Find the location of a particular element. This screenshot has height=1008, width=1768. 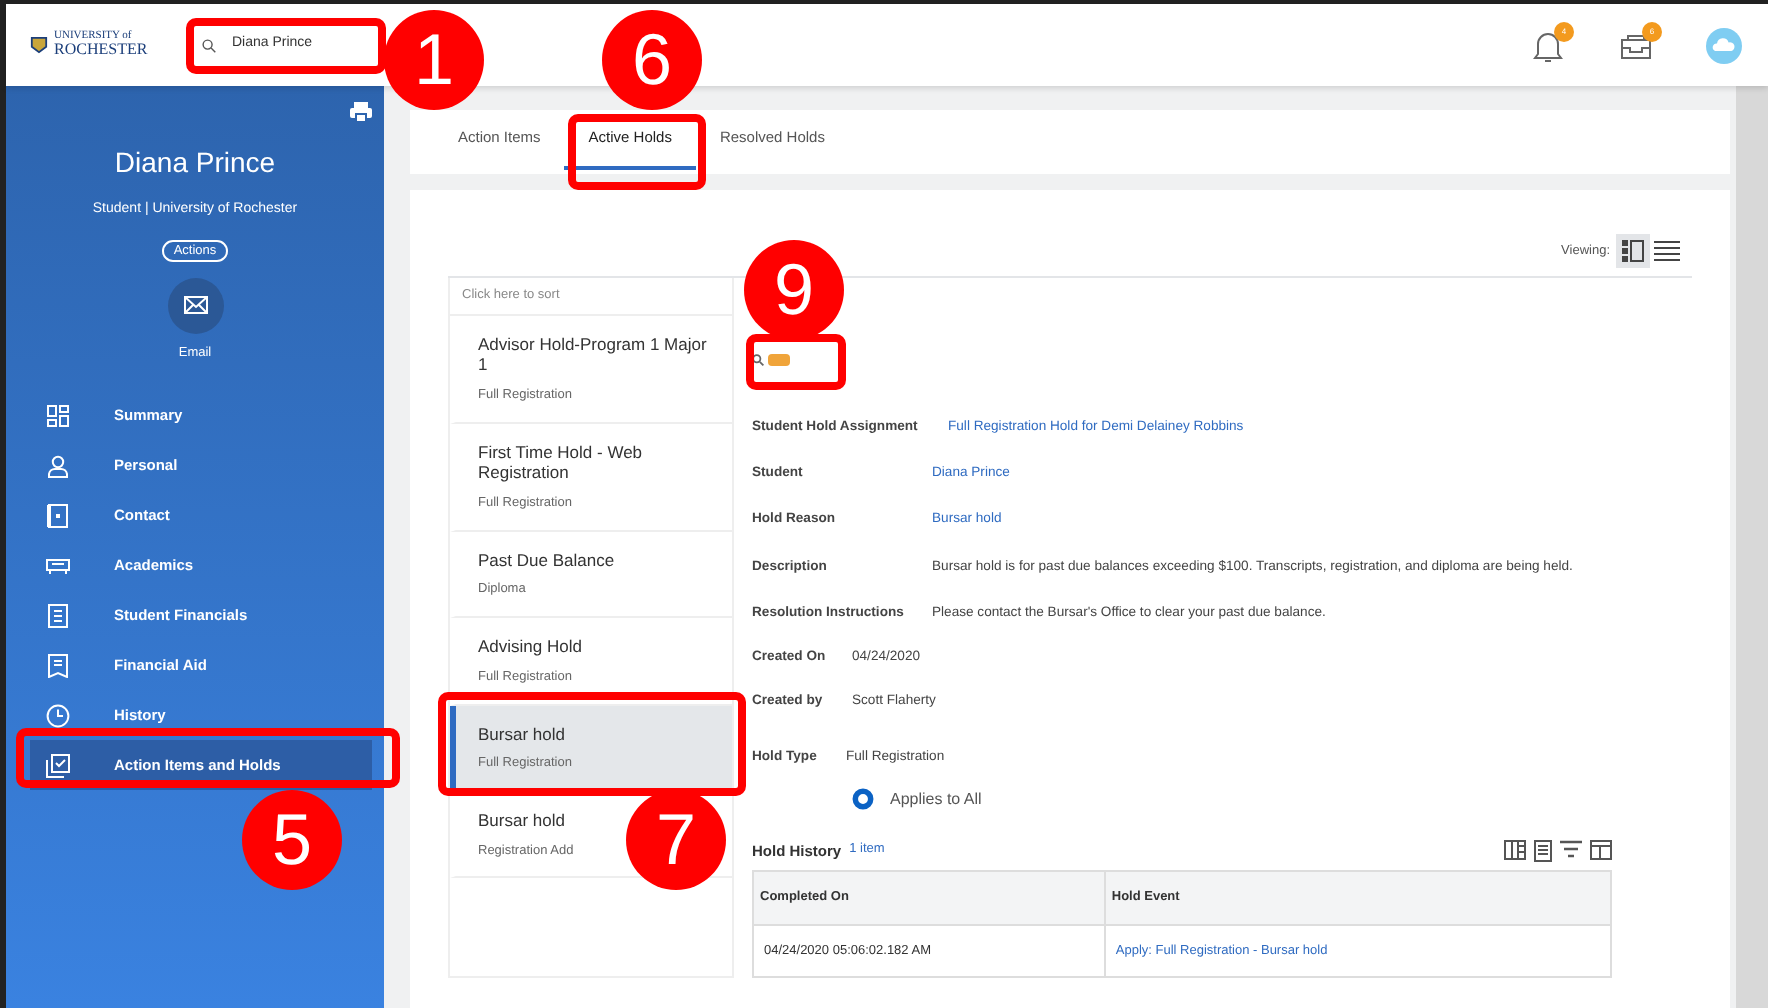

logo-text: ROCHESTER is located at coordinates (101, 50).